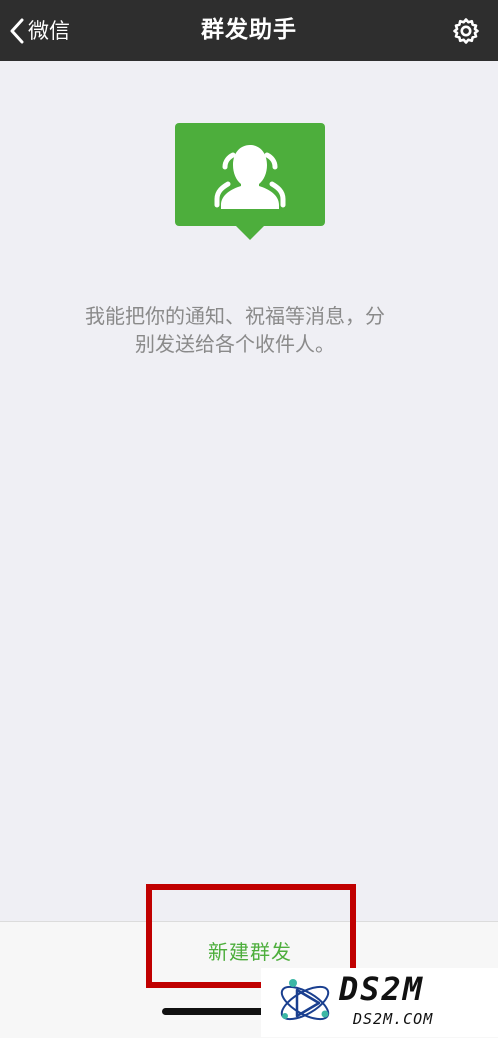  Describe the element at coordinates (250, 182) in the screenshot. I see `group-contacts-icon` at that location.